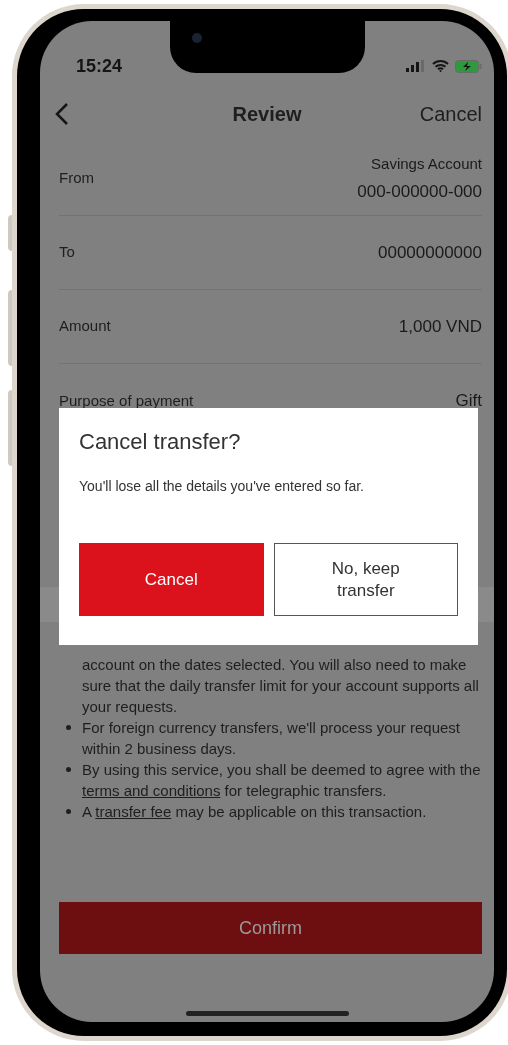 Image resolution: width=508 pixels, height=1045 pixels. I want to click on cancel-transfer-button: Cancel, so click(171, 579).